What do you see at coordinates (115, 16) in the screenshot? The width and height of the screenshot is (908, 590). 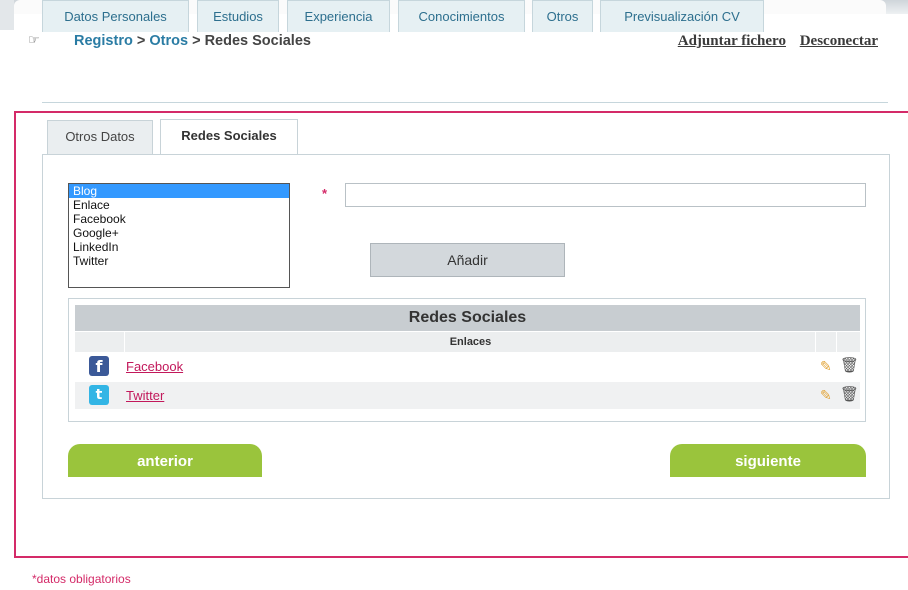 I see `tab-datos-personales: Datos Personales` at bounding box center [115, 16].